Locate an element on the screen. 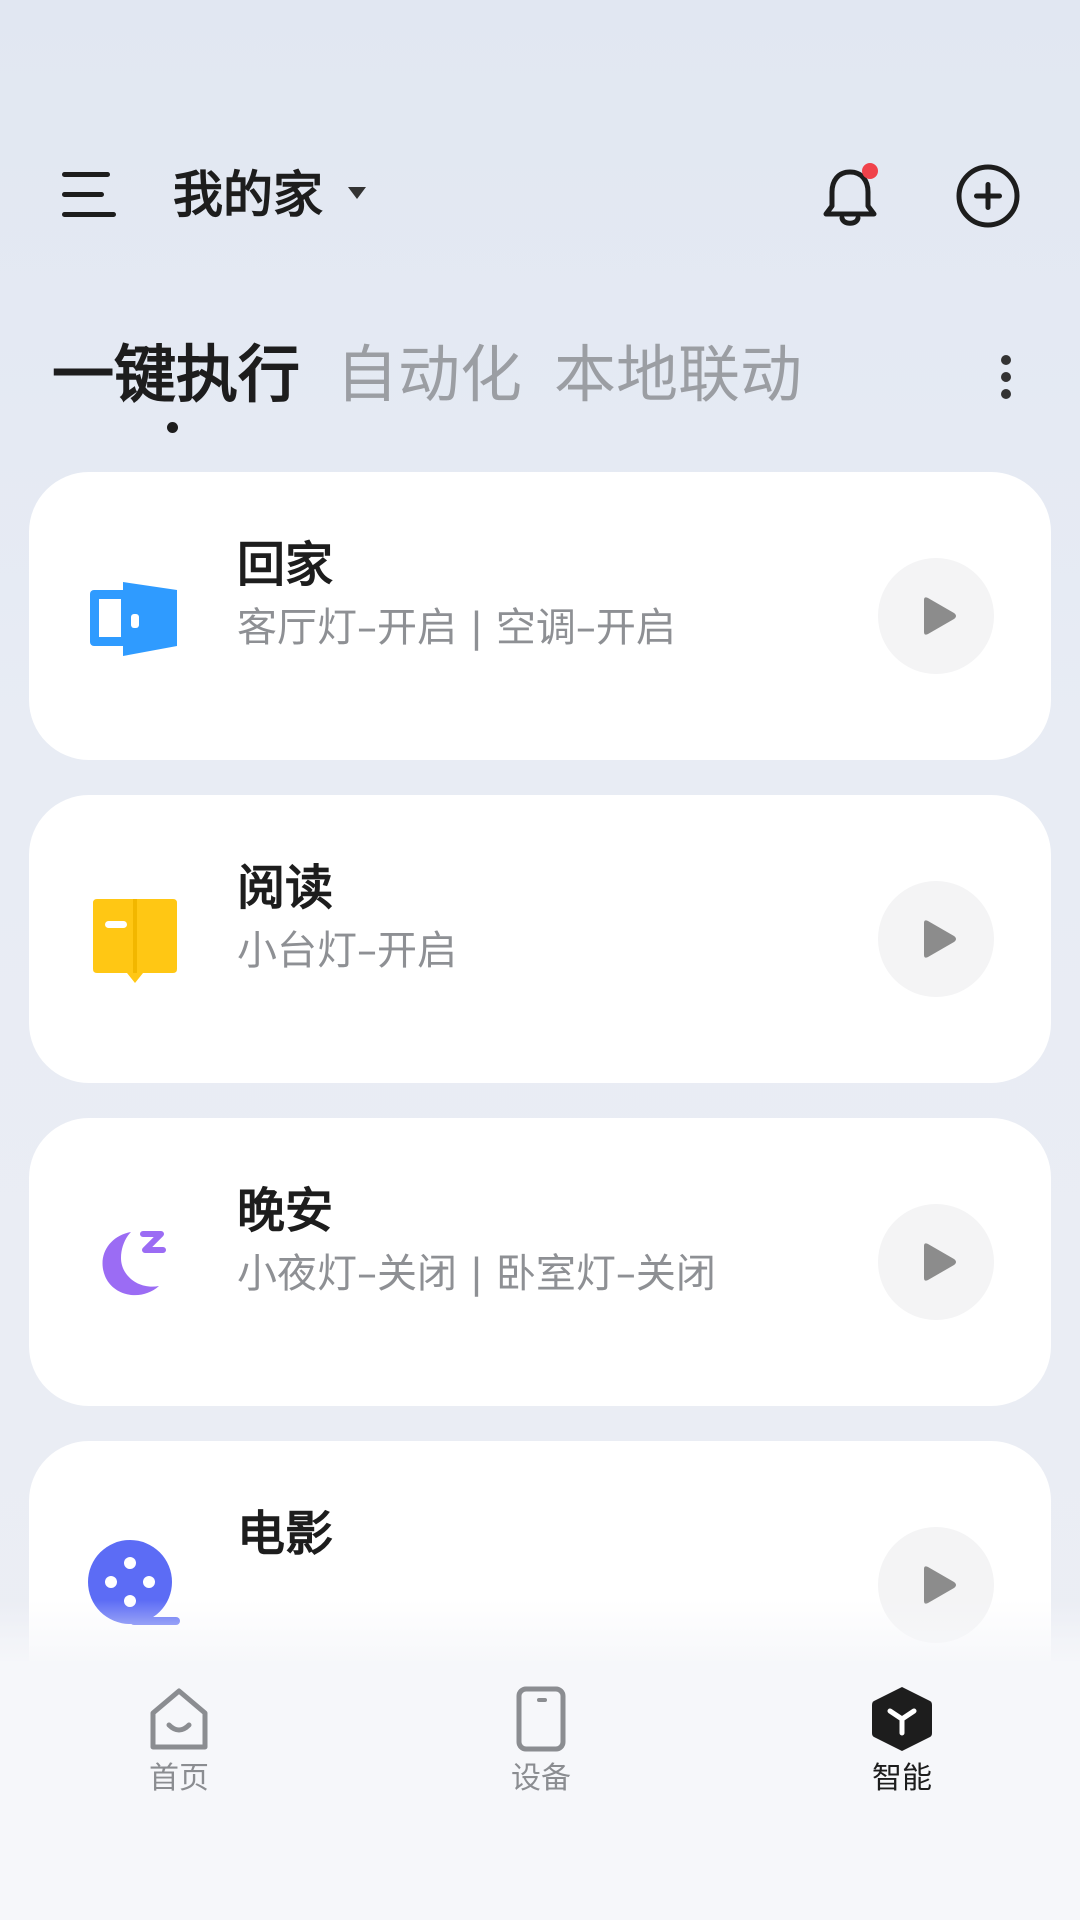  scene-title: 阅读 is located at coordinates (285, 888).